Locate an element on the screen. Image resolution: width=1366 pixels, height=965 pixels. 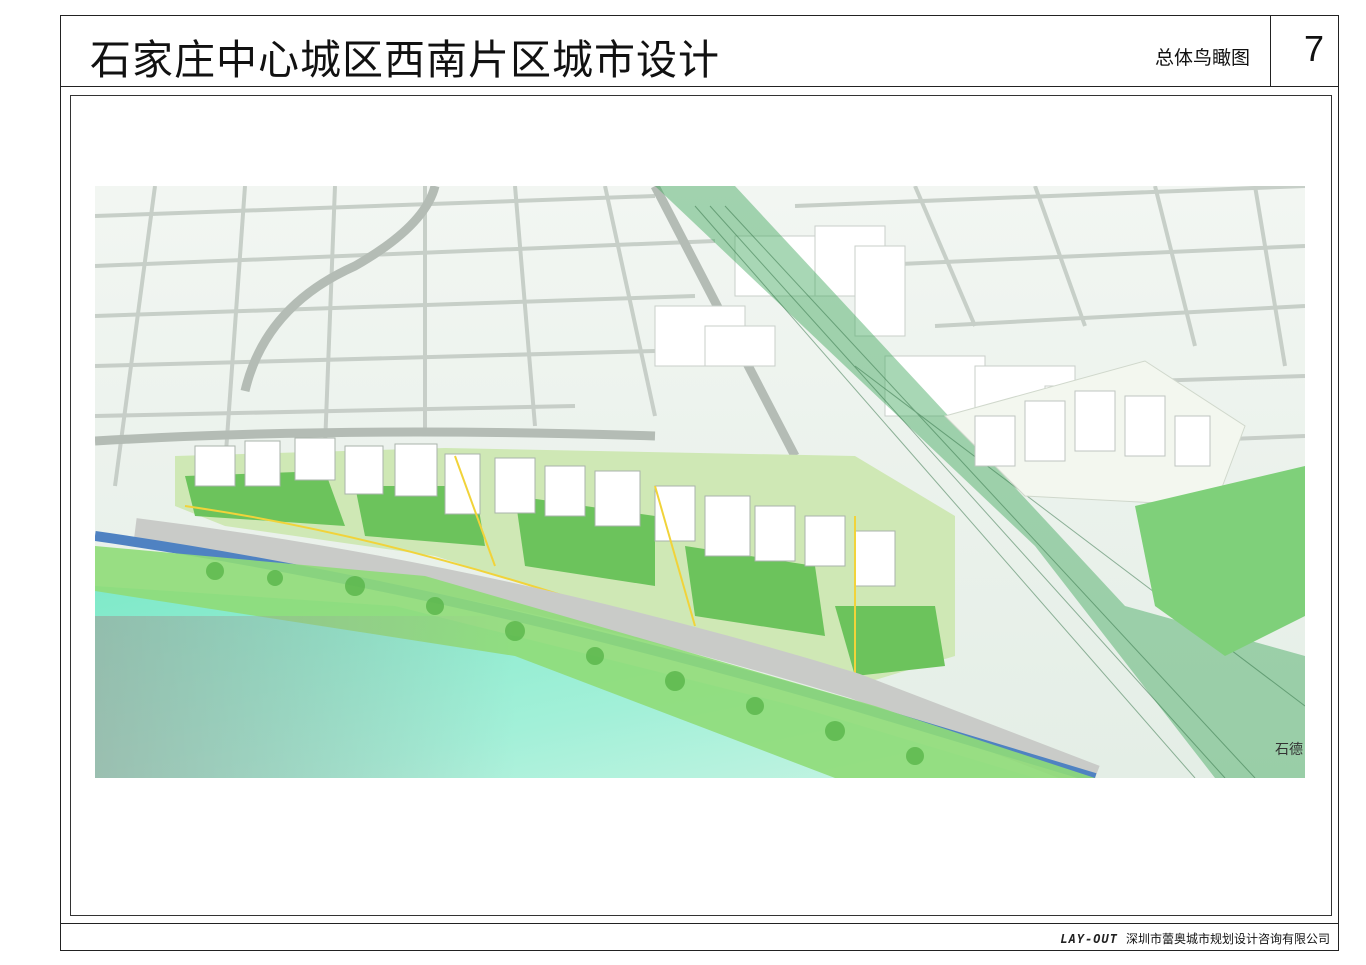
sheet-header: 石家庄中心城区西南片区城市设计 总体鸟瞰图 7 is located at coordinates (699, 51).